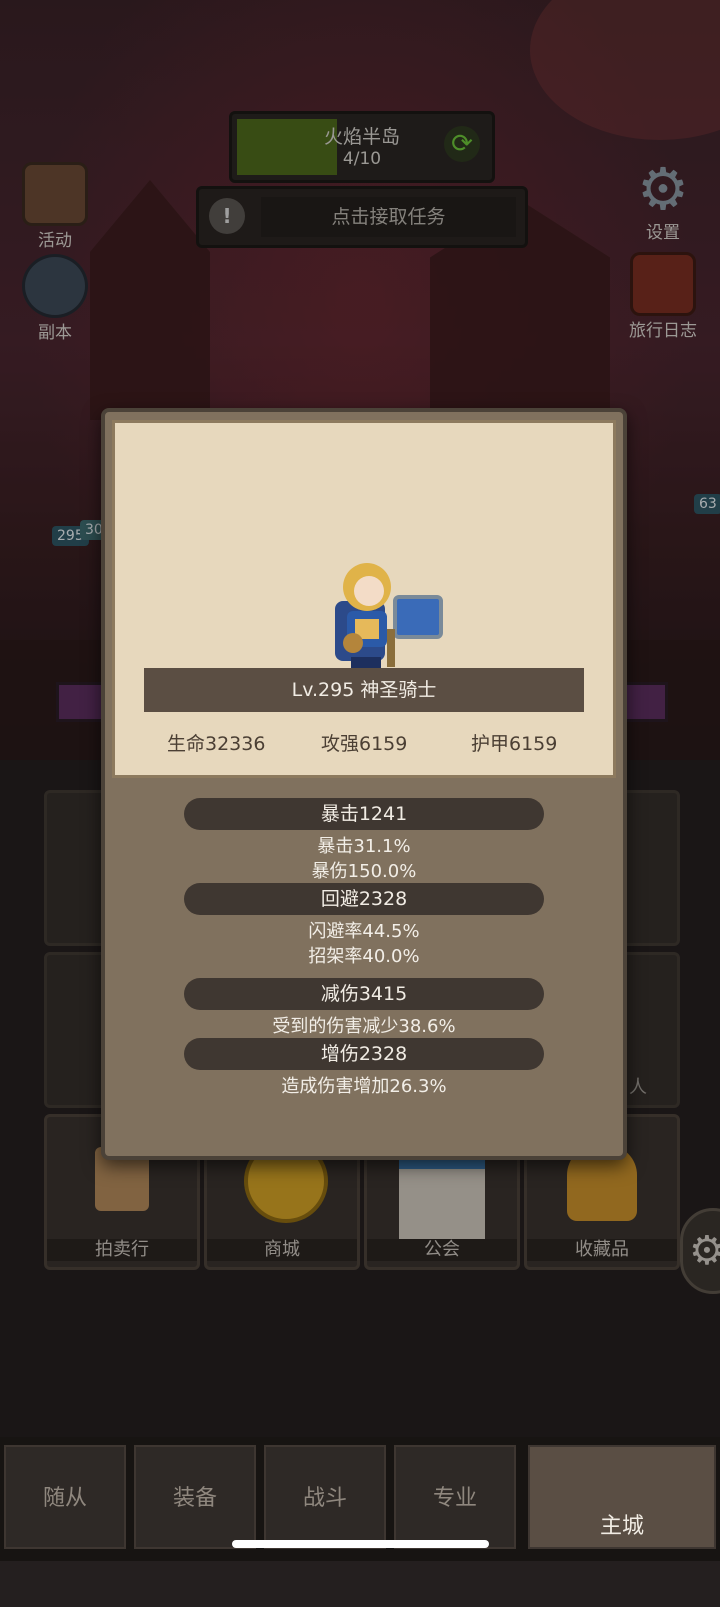 The image size is (720, 1607). I want to click on activity-button: 活动, so click(55, 206).